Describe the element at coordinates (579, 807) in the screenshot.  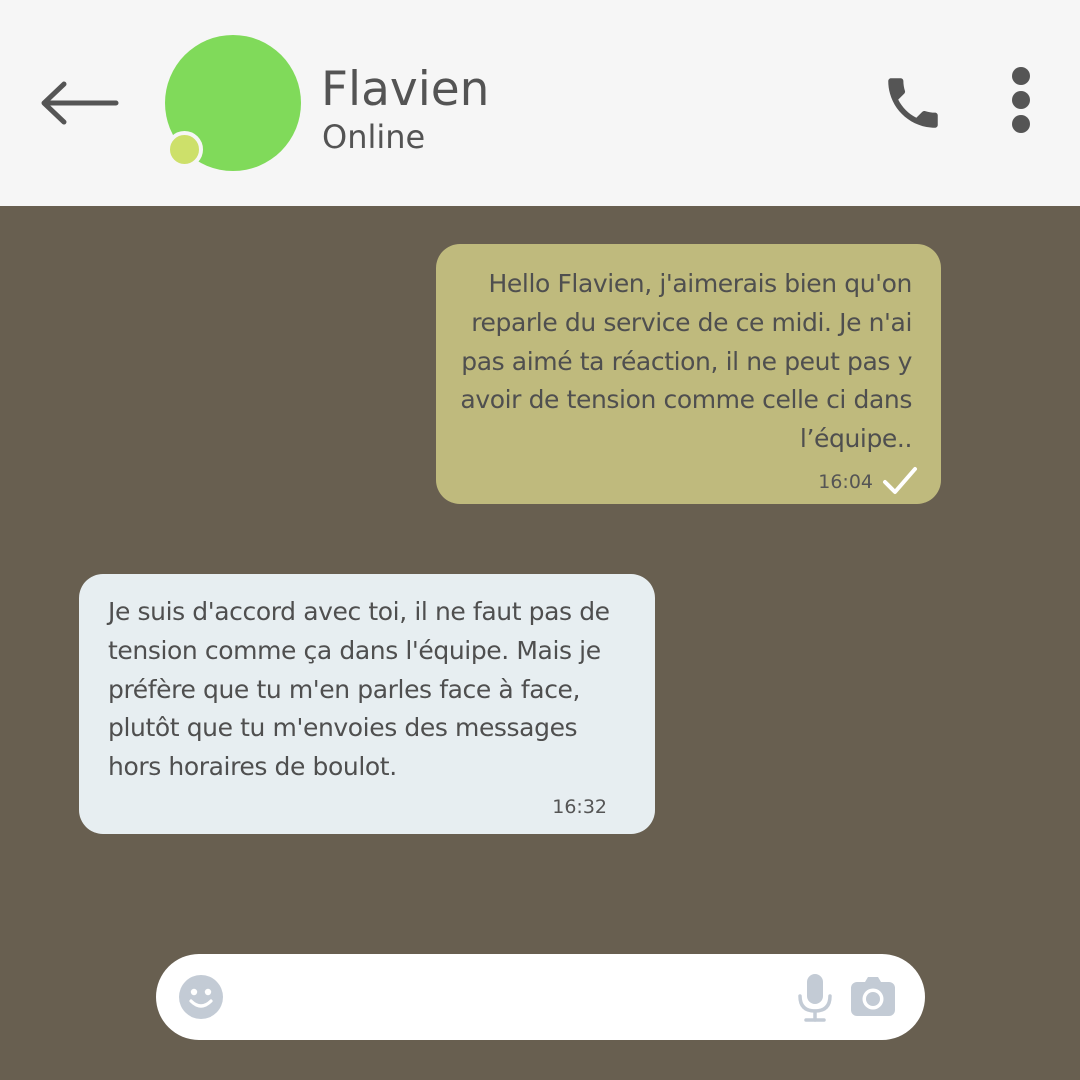
I see `message-time: 16:32` at that location.